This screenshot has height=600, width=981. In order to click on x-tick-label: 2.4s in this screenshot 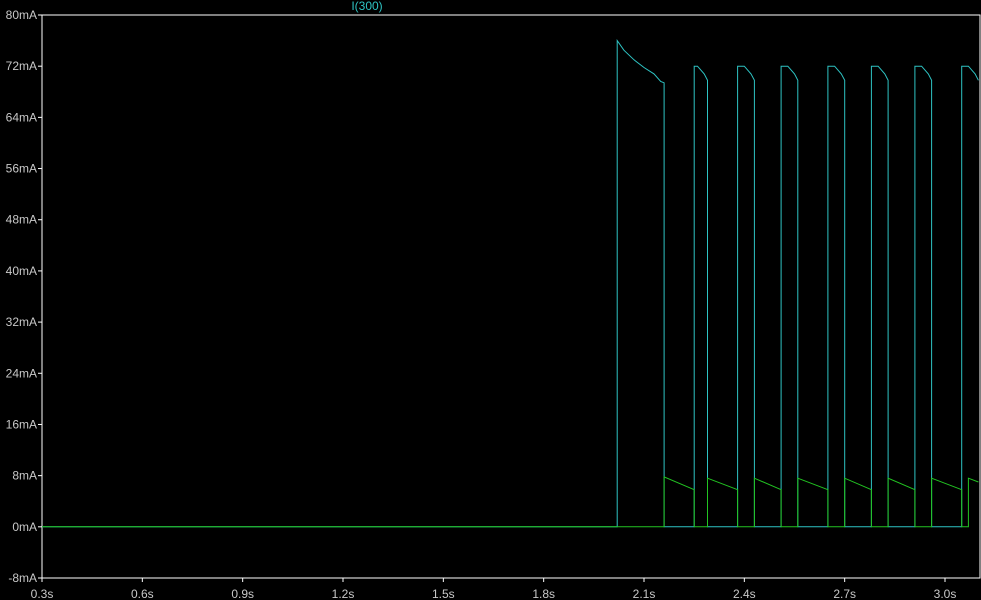, I will do `click(744, 593)`.